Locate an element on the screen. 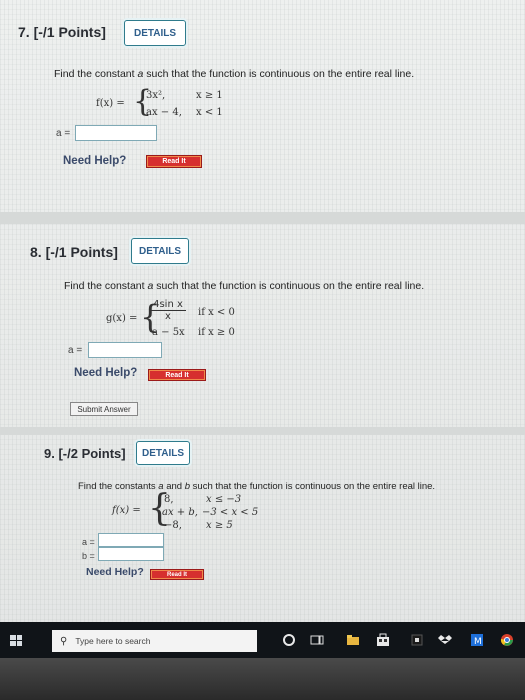  q9-piece2-cond: −3 < x < 5 is located at coordinates (230, 512).